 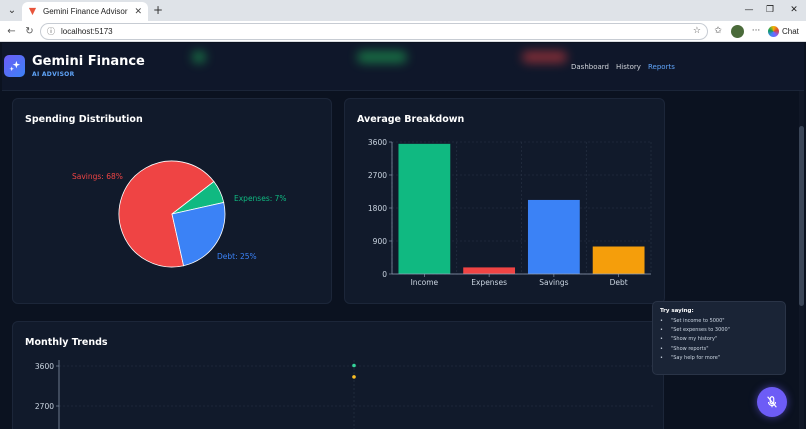 What do you see at coordinates (790, 31) in the screenshot?
I see `chat-label: Chat` at bounding box center [790, 31].